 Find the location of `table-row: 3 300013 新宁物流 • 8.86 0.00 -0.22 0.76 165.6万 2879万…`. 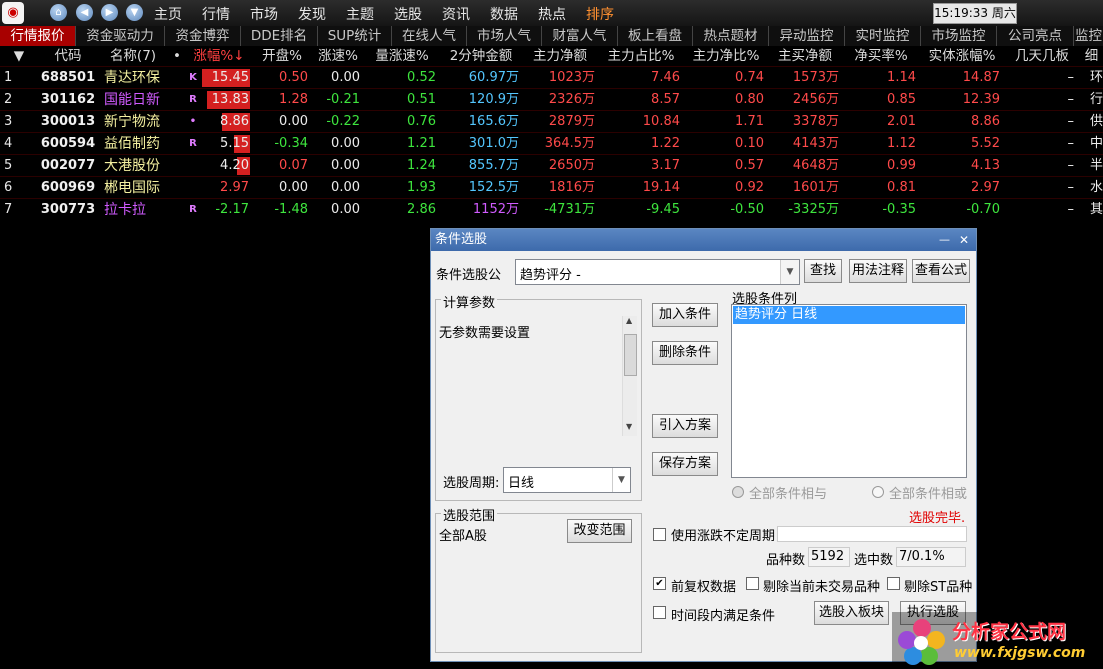

table-row: 3 300013 新宁物流 • 8.86 0.00 -0.22 0.76 165.6万 2879万… is located at coordinates (551, 121).